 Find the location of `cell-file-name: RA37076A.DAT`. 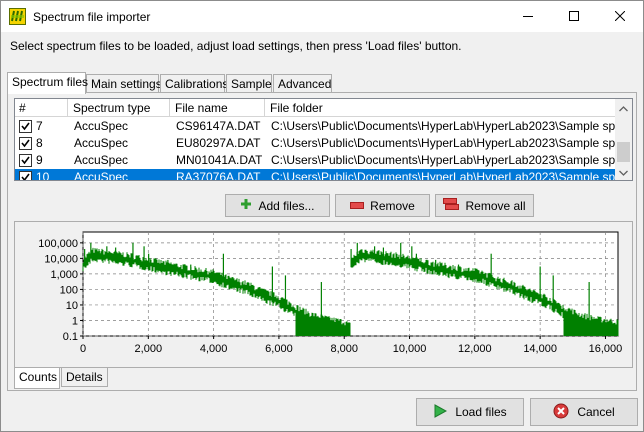

cell-file-name: RA37076A.DAT is located at coordinates (218, 175).